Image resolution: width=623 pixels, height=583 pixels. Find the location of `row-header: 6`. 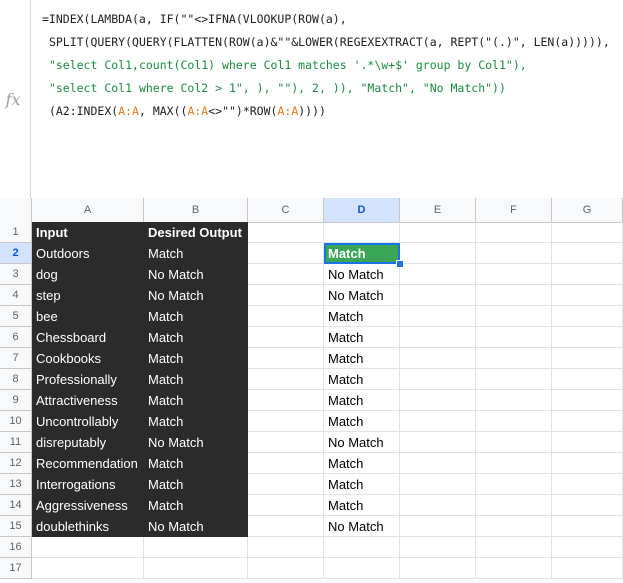

row-header: 6 is located at coordinates (16, 337).